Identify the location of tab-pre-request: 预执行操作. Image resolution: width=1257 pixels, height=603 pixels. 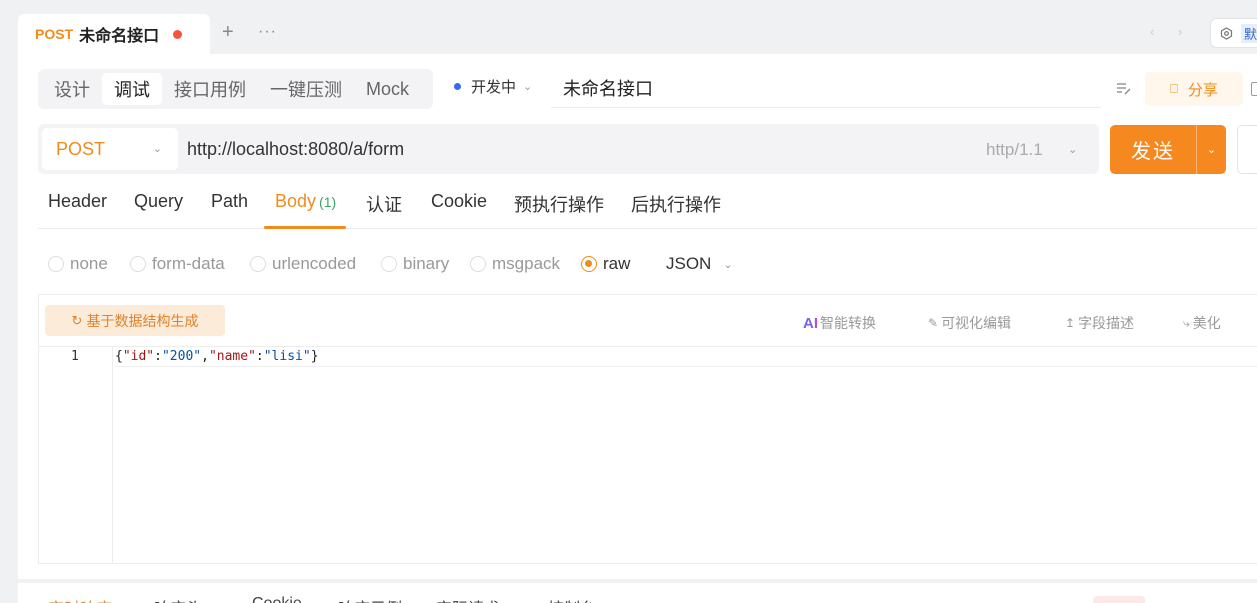
(559, 204).